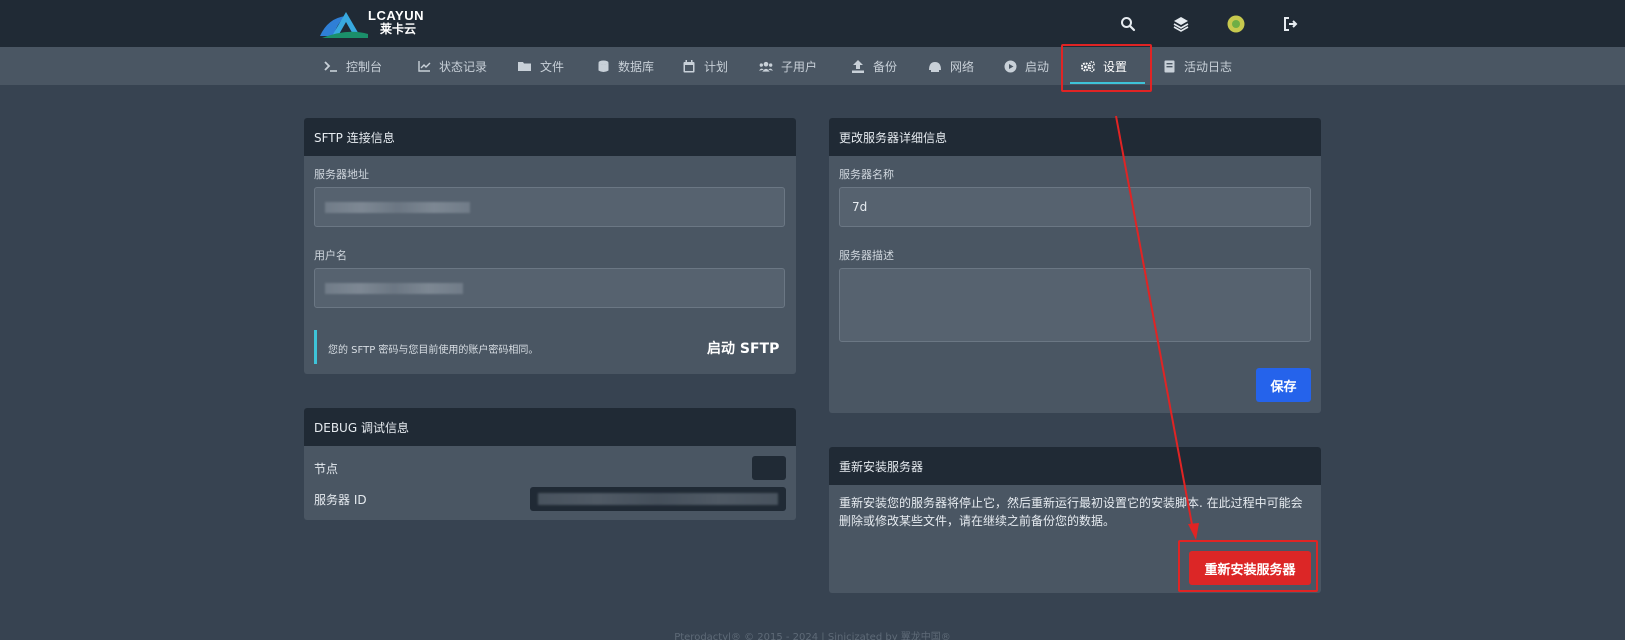  What do you see at coordinates (315, 347) in the screenshot?
I see `info-accent-bar` at bounding box center [315, 347].